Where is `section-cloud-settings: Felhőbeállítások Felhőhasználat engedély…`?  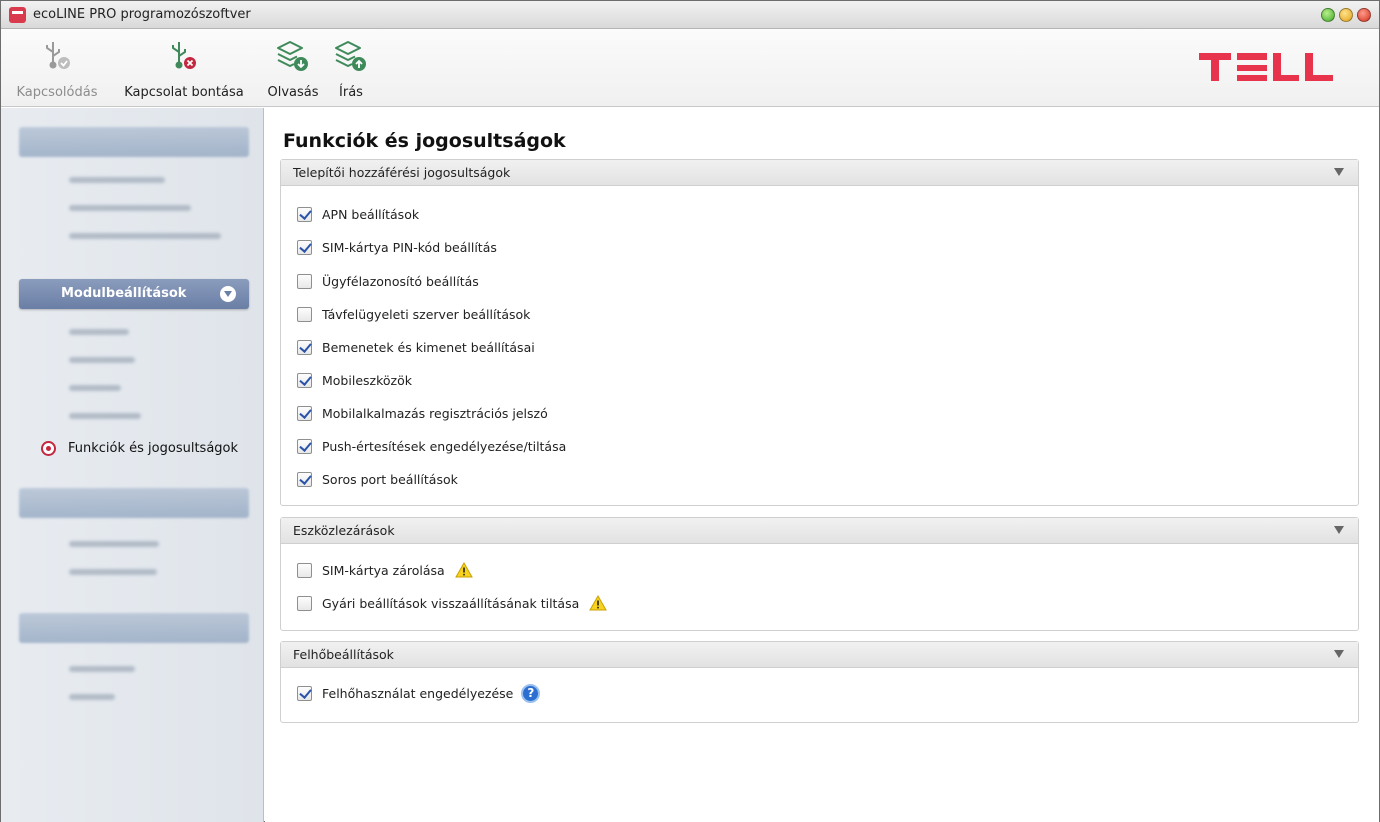 section-cloud-settings: Felhőbeállítások Felhőhasználat engedély… is located at coordinates (819, 682).